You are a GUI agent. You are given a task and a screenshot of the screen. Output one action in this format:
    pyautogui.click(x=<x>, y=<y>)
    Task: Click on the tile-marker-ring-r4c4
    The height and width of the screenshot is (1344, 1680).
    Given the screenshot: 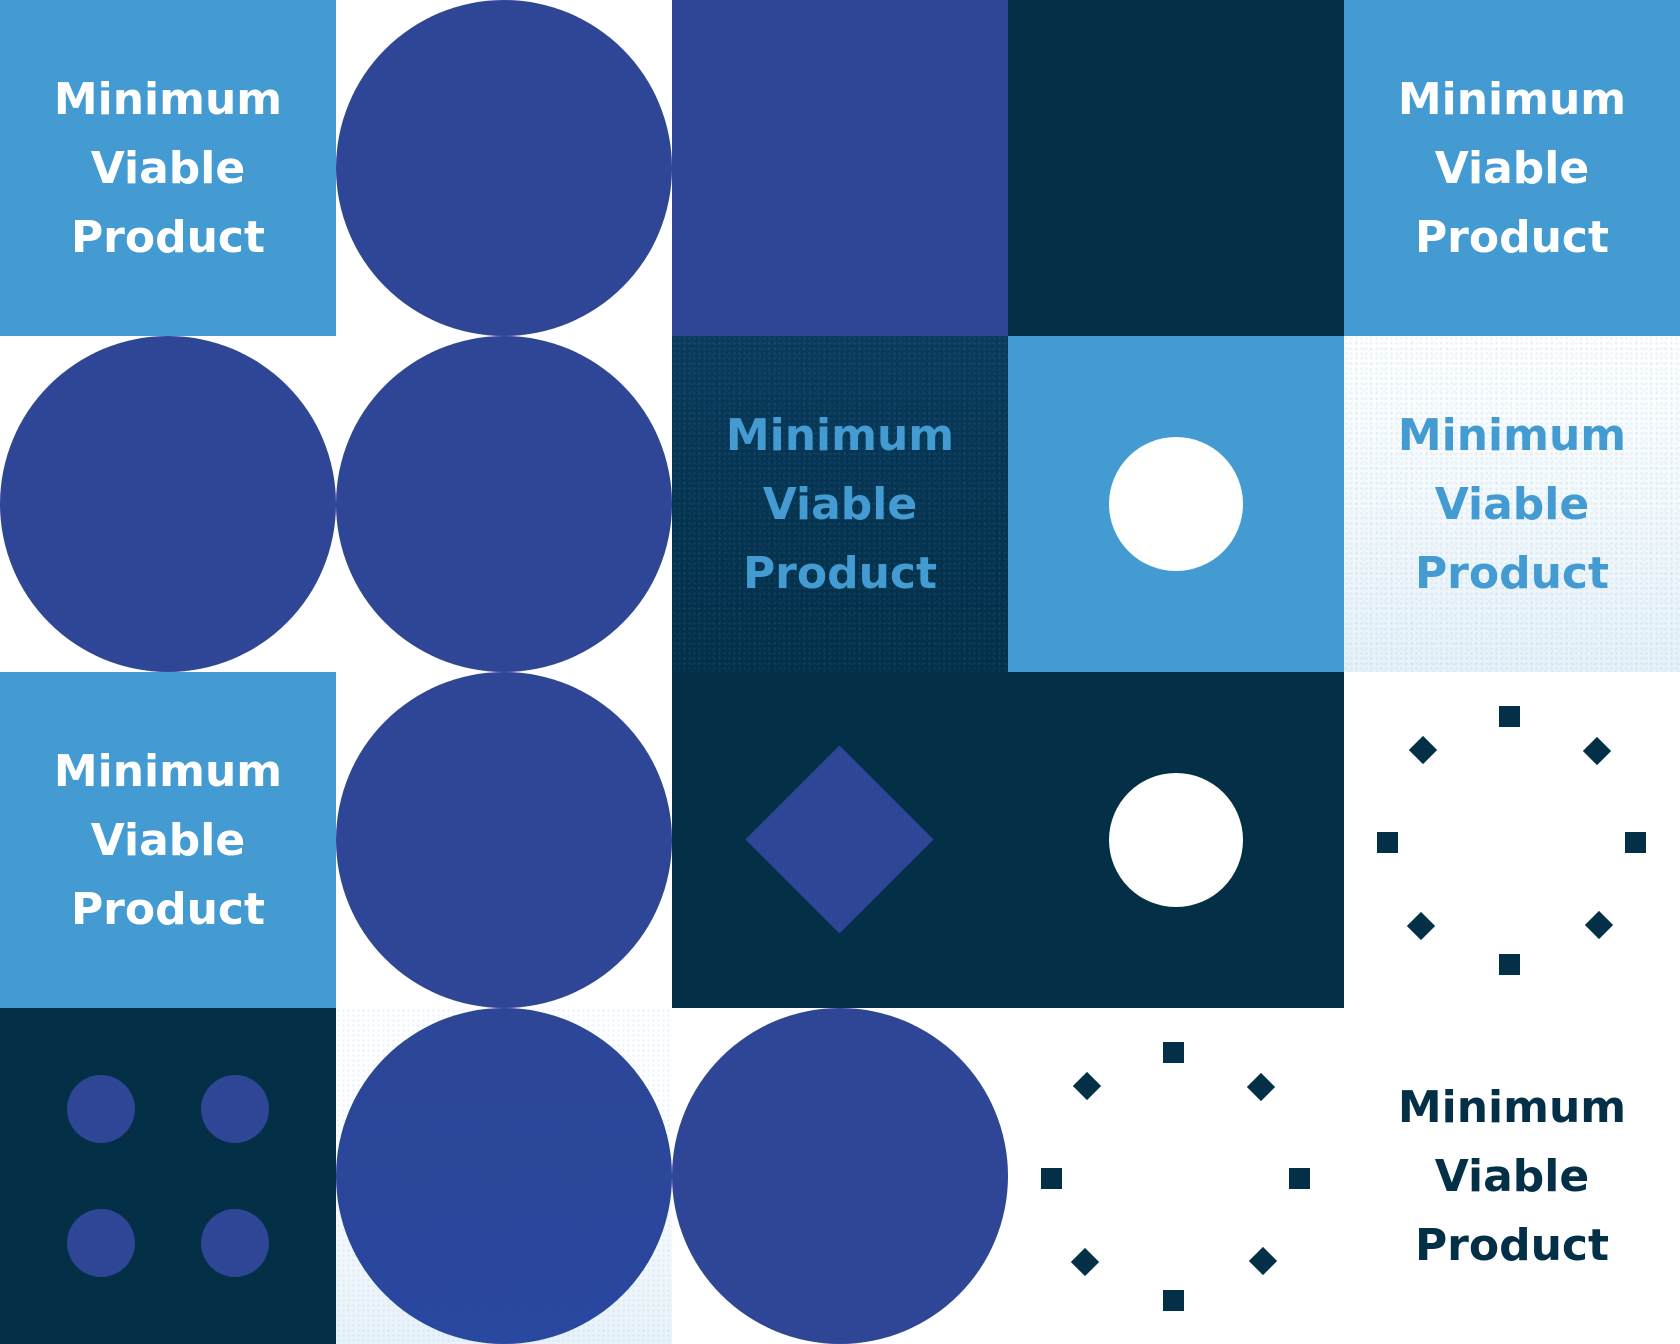 What is the action you would take?
    pyautogui.click(x=1176, y=1176)
    